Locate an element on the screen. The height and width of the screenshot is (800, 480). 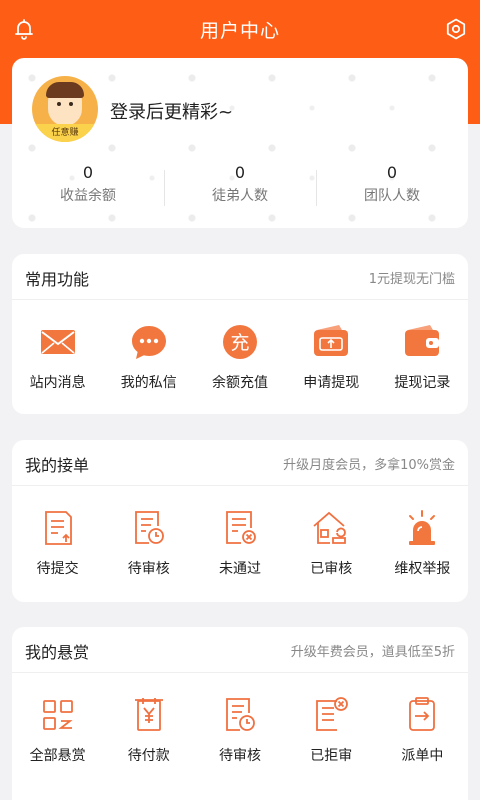
reward-rejected: 已拒审 is located at coordinates (331, 730).